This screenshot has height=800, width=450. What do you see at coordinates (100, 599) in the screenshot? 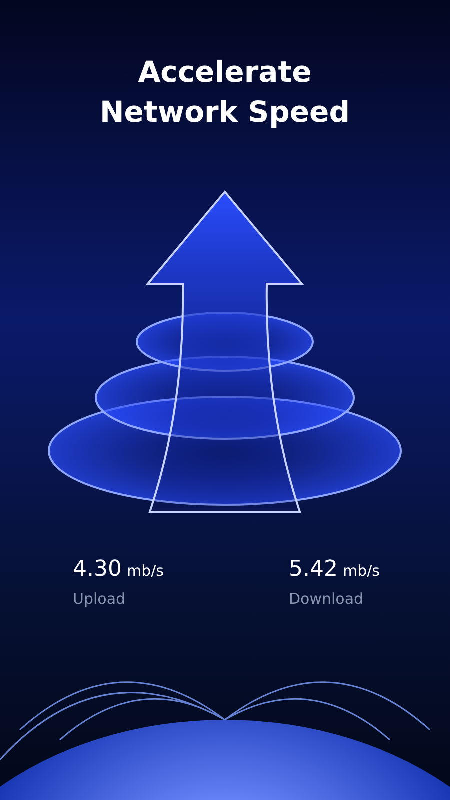
I see `speed-label: Upload` at bounding box center [100, 599].